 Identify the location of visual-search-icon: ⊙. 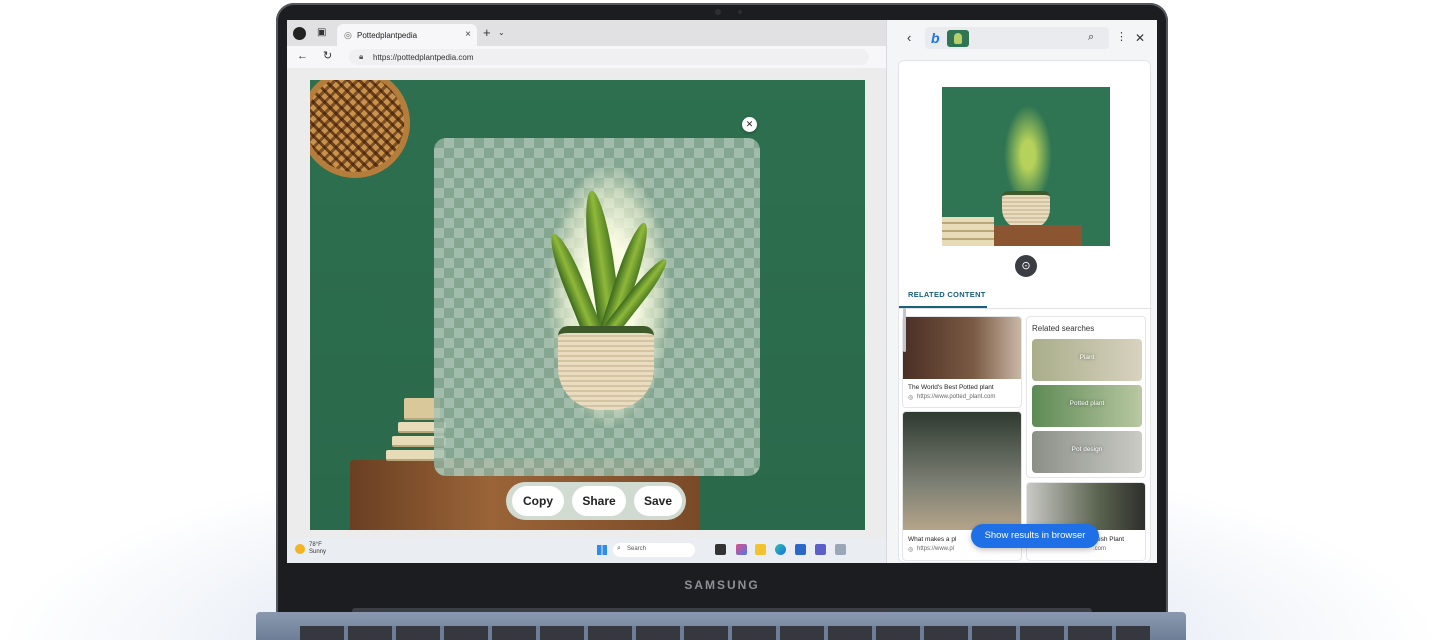
(1026, 266).